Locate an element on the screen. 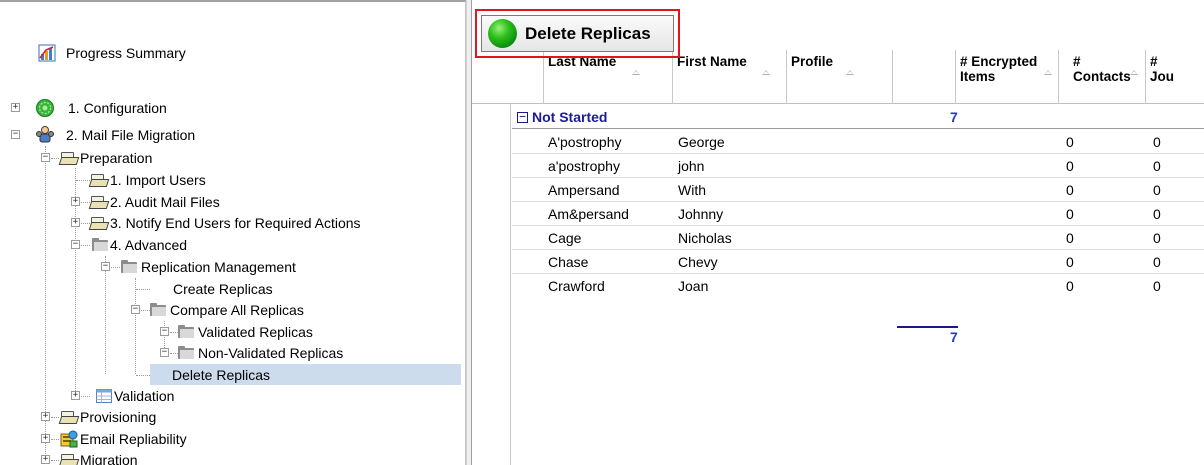 This screenshot has height=465, width=1204. tree-item-audit-mail-files: 2. Audit Mail Files is located at coordinates (154, 201).